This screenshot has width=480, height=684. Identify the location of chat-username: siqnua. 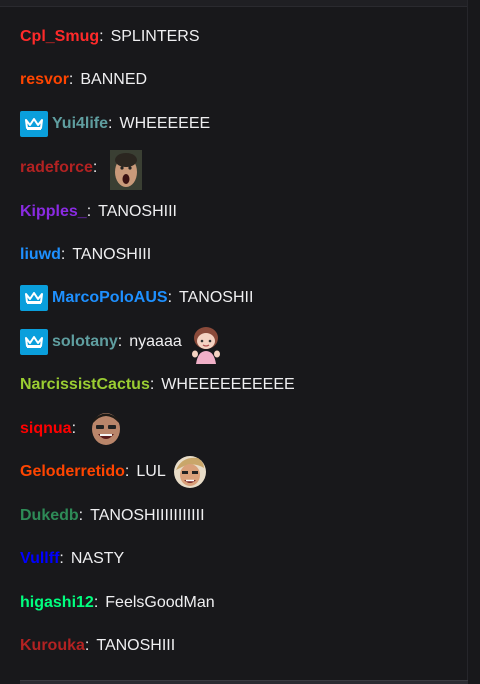
(46, 429).